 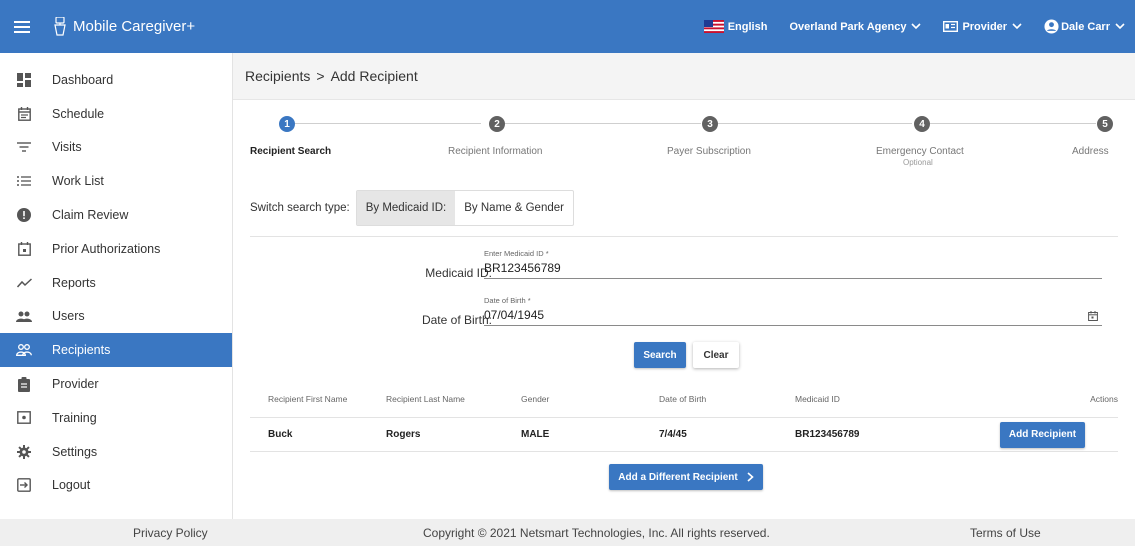 What do you see at coordinates (116, 114) in the screenshot?
I see `sidebar-item-schedule: Schedule` at bounding box center [116, 114].